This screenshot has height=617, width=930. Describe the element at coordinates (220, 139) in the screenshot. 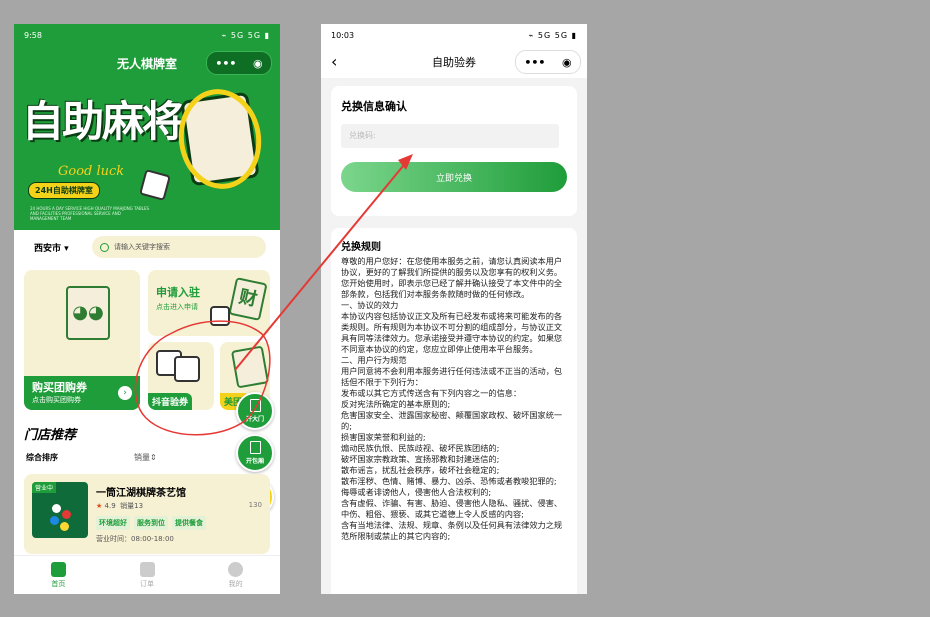

I see `mahjong-mascot-image` at that location.